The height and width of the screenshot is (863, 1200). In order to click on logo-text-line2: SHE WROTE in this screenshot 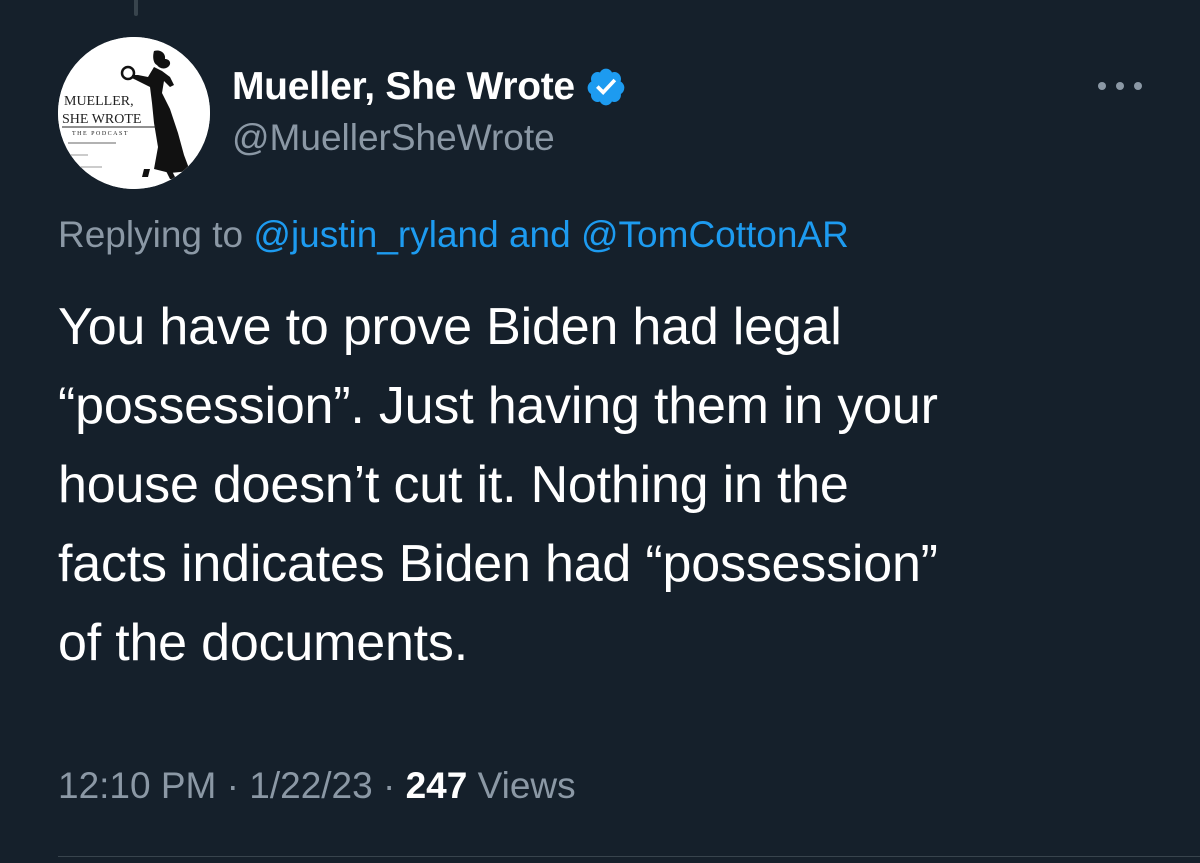, I will do `click(101, 119)`.